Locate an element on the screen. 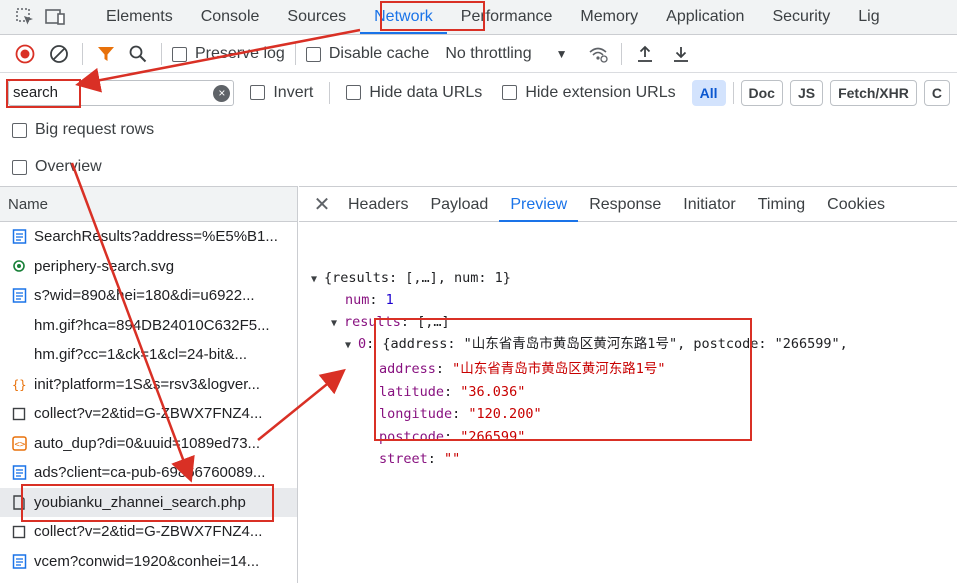 The image size is (957, 583). json-field: address: "山东省青岛市黄岛区黄河东路1号" is located at coordinates (522, 369).